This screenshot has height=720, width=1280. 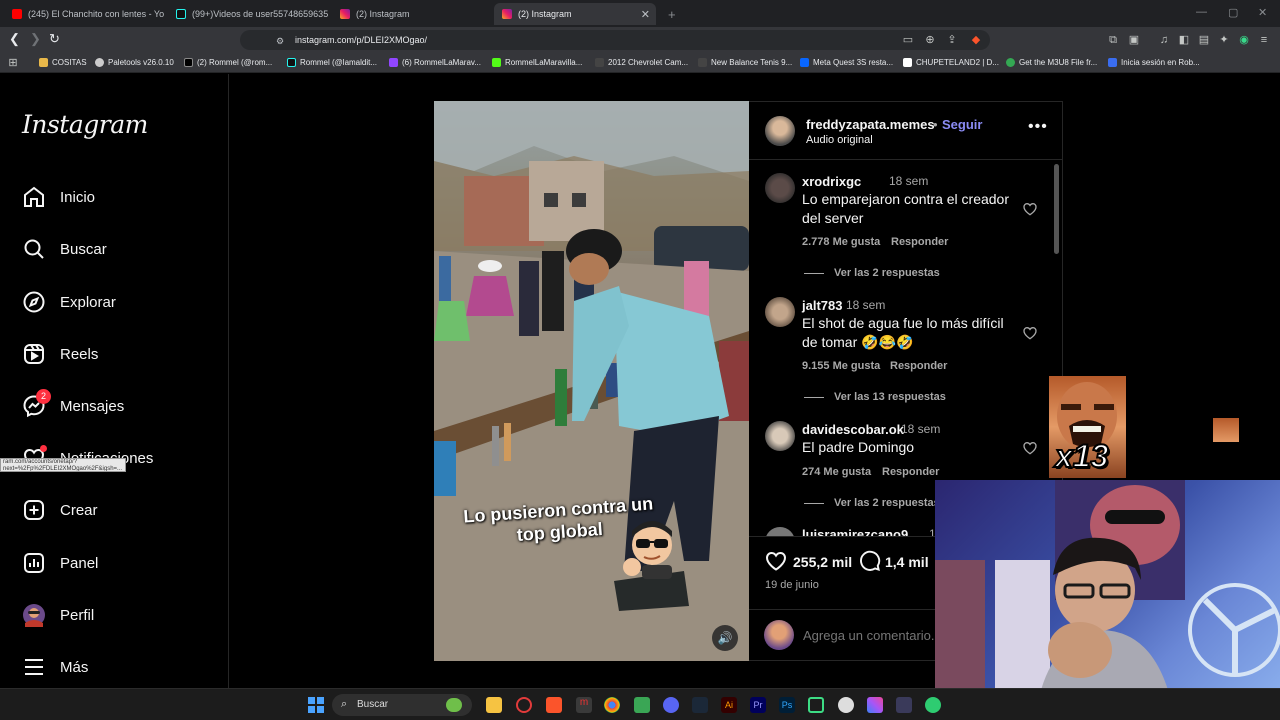 I want to click on bookmark-item: COSITAS, so click(x=63, y=62).